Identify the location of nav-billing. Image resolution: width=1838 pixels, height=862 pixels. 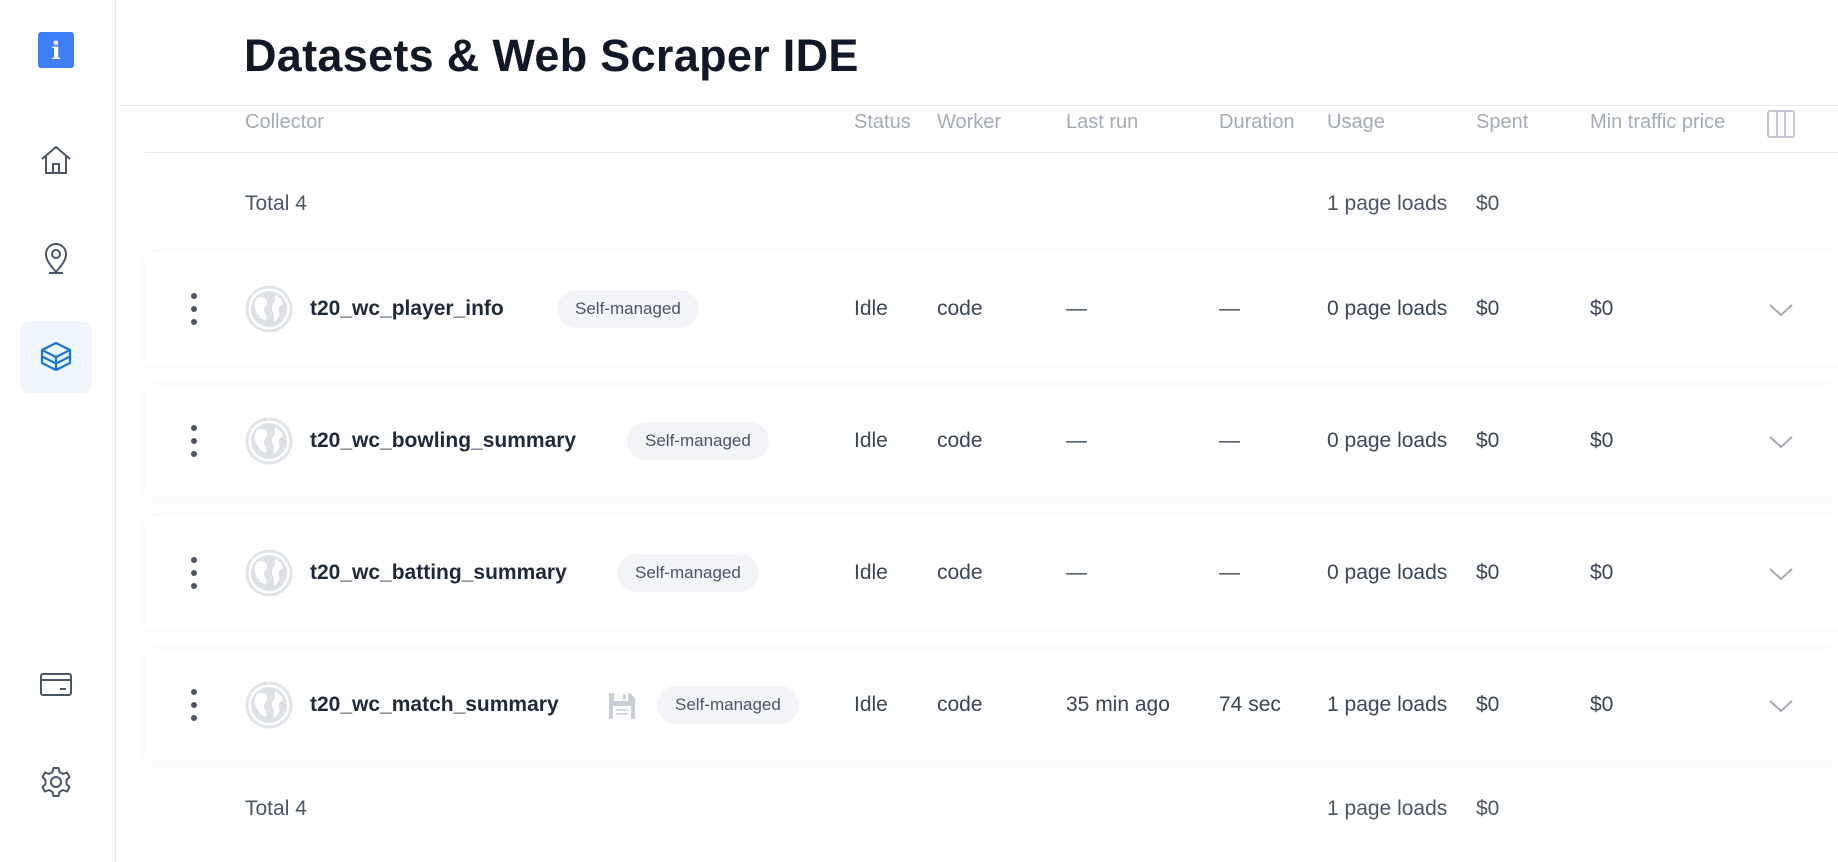
(56, 684).